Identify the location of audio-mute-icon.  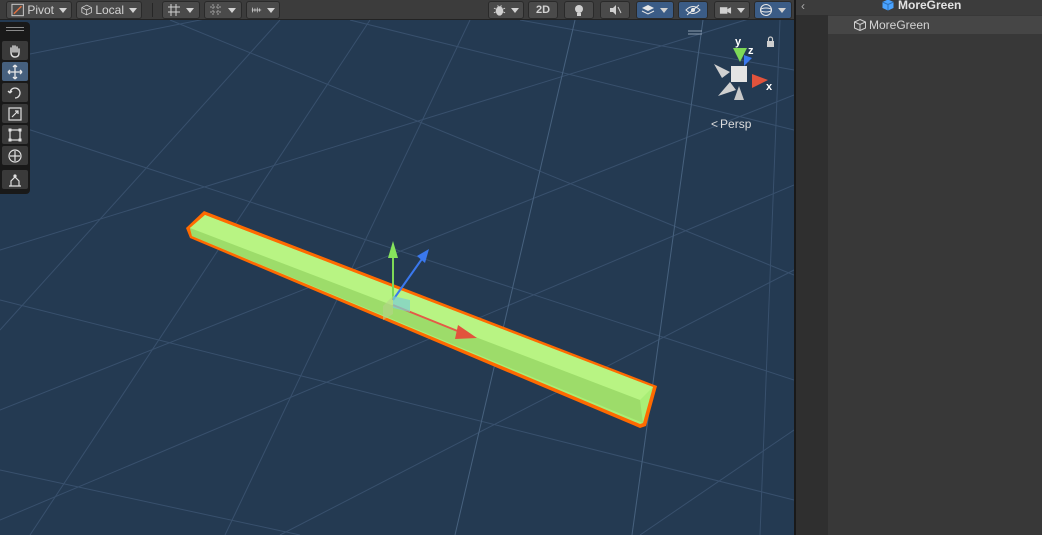
(616, 10).